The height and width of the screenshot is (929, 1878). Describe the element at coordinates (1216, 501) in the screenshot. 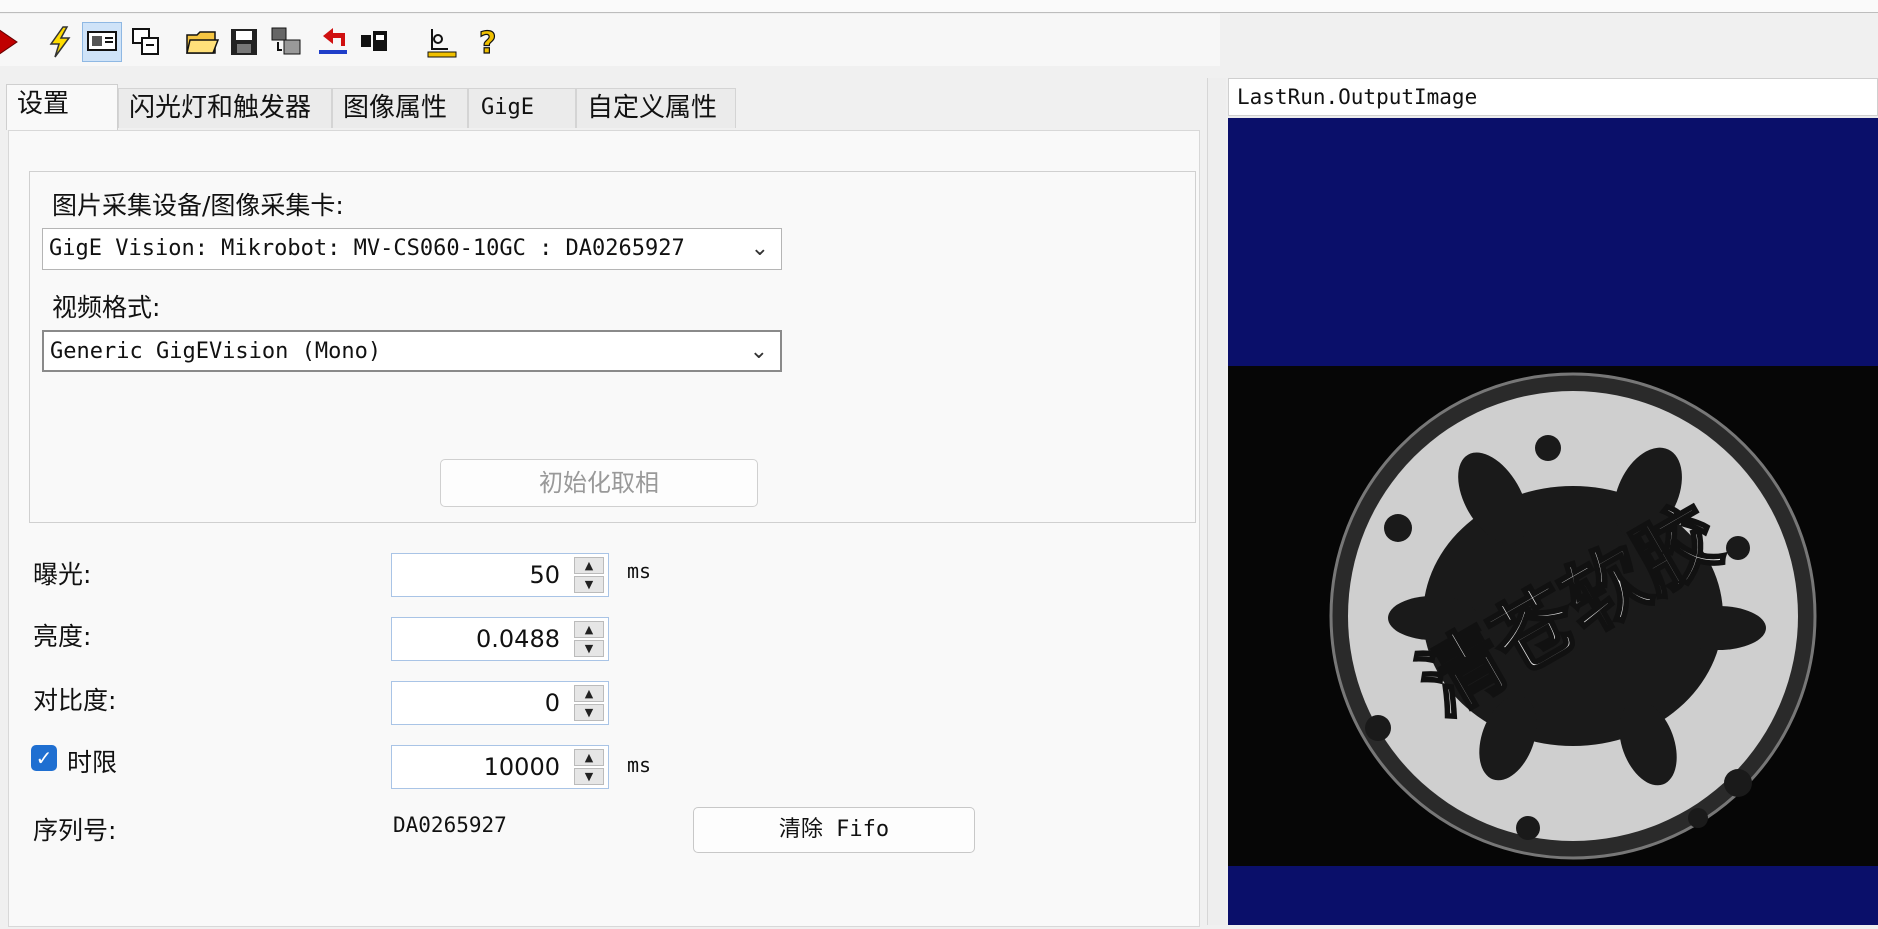

I see `panel-splitter` at that location.